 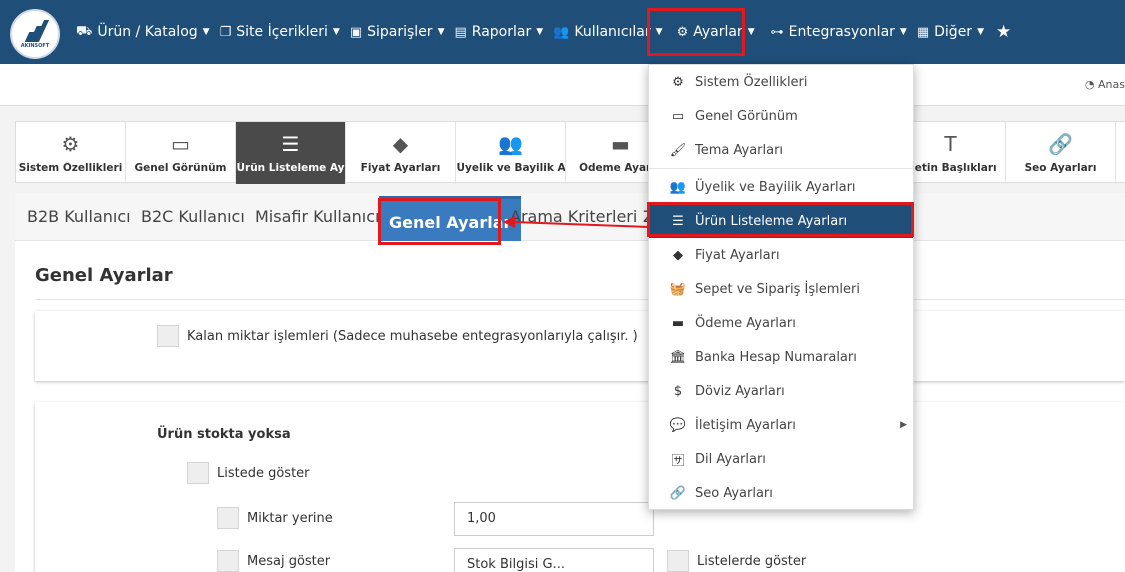 What do you see at coordinates (144, 32) in the screenshot?
I see `menu-urun-katalog: ⛟ Ürün / Katalog ▼` at bounding box center [144, 32].